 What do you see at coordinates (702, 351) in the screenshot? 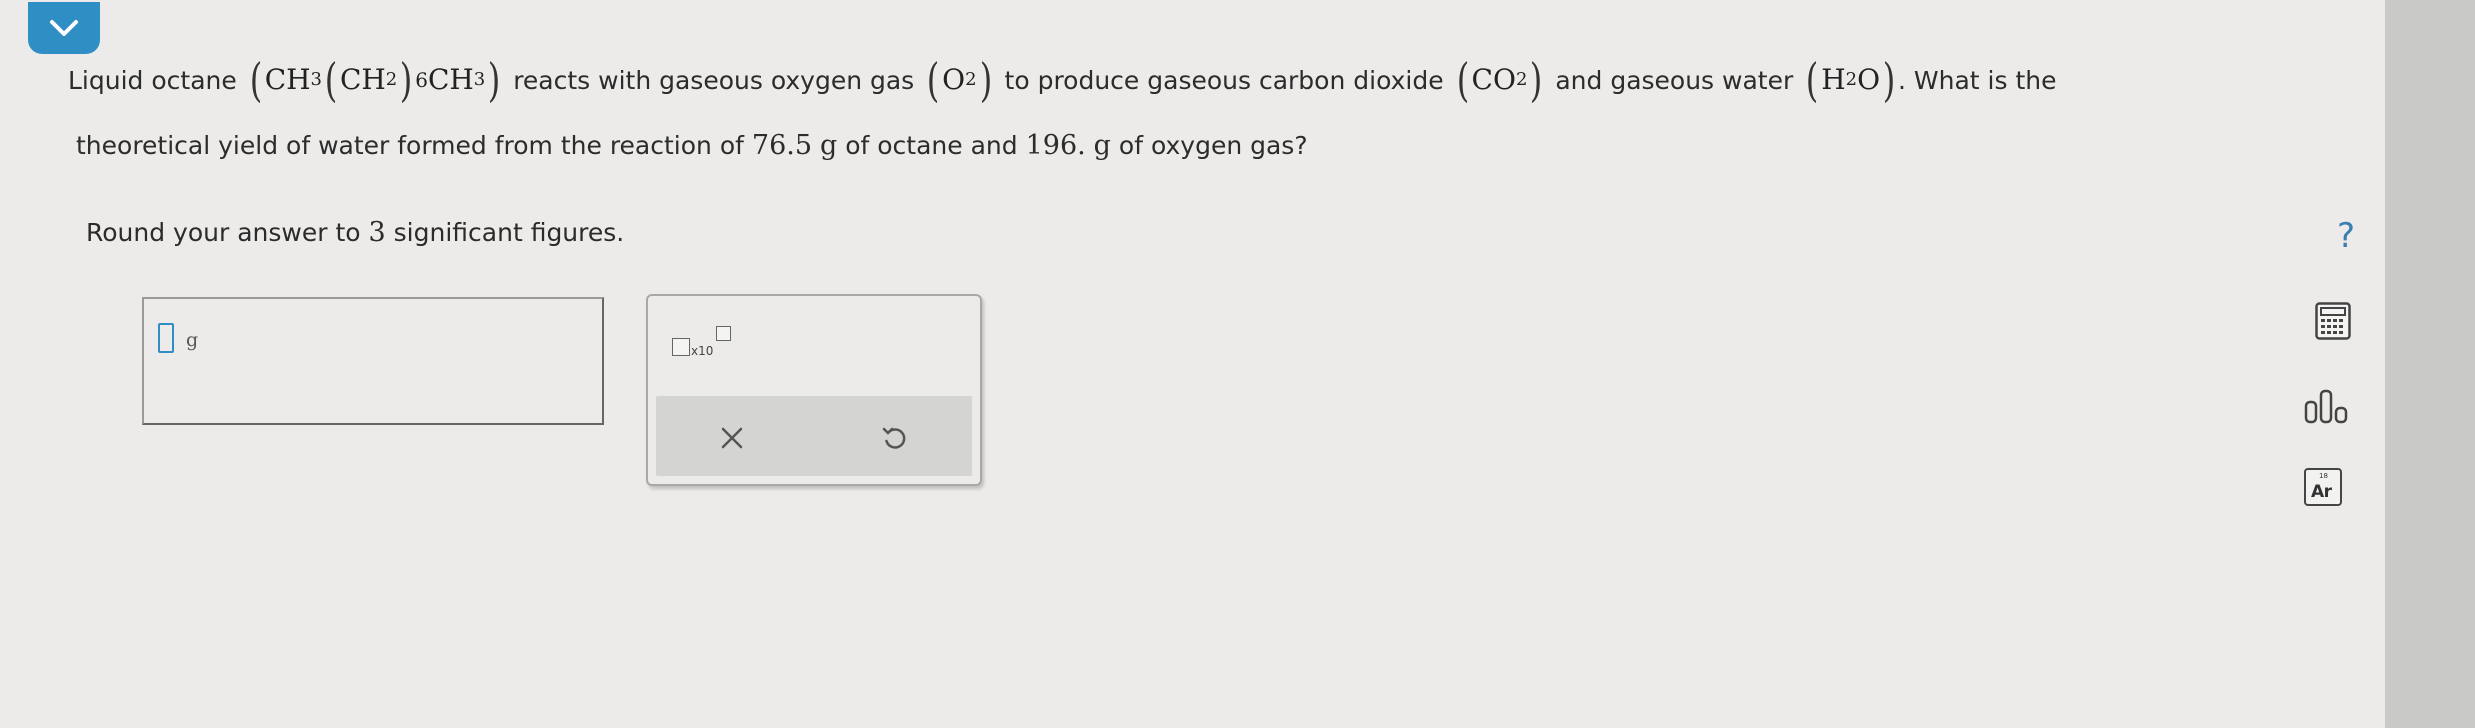
I see `x10-label: x10` at bounding box center [702, 351].